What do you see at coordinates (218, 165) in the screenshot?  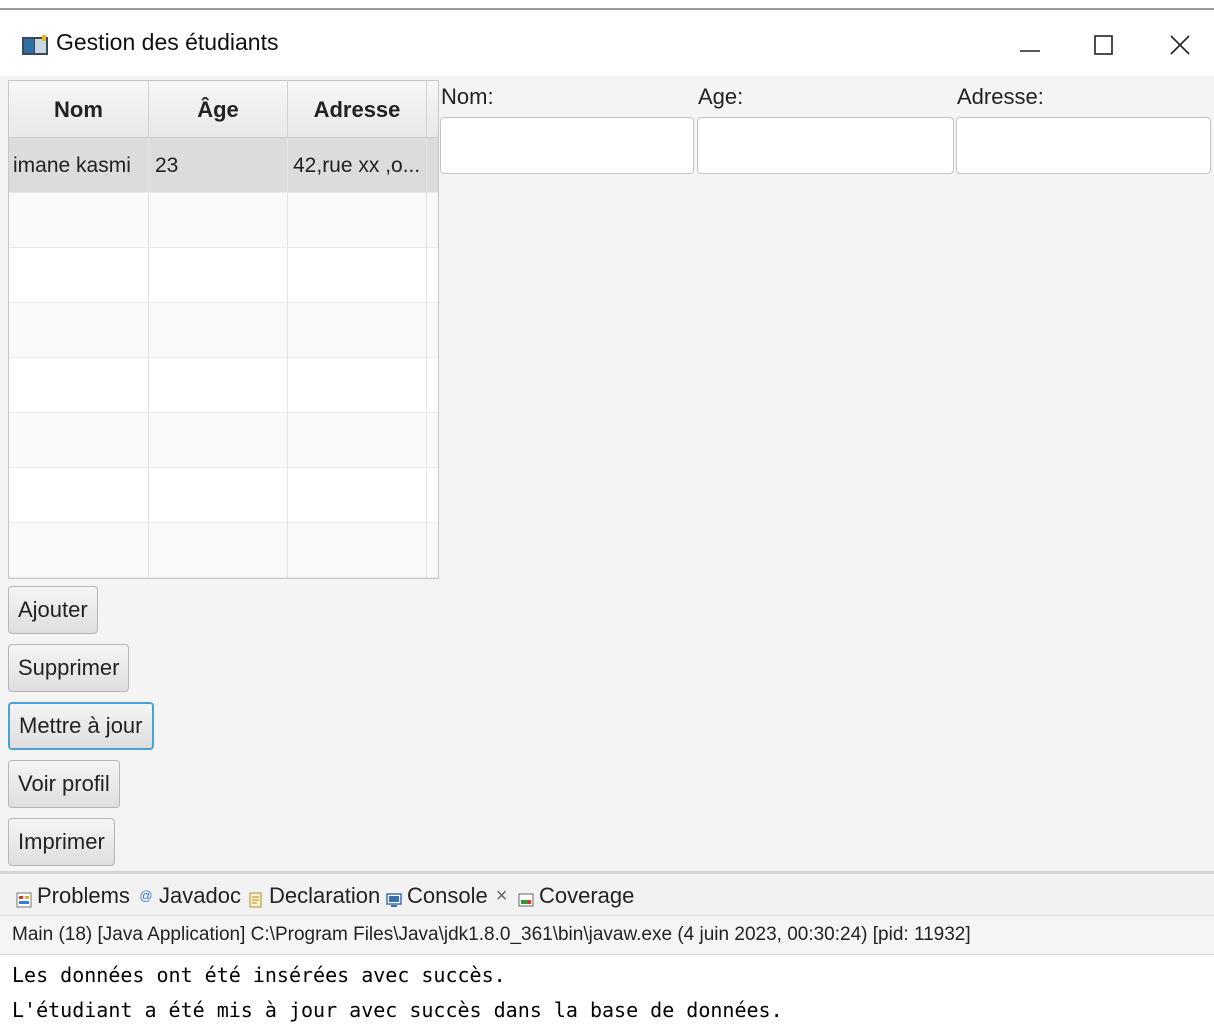 I see `cell-age: 23` at bounding box center [218, 165].